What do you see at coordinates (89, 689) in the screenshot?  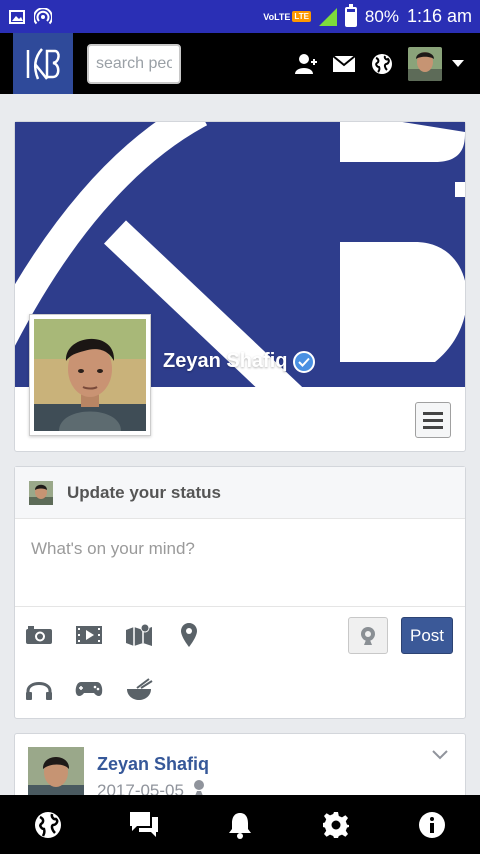 I see `gamepad-icon` at bounding box center [89, 689].